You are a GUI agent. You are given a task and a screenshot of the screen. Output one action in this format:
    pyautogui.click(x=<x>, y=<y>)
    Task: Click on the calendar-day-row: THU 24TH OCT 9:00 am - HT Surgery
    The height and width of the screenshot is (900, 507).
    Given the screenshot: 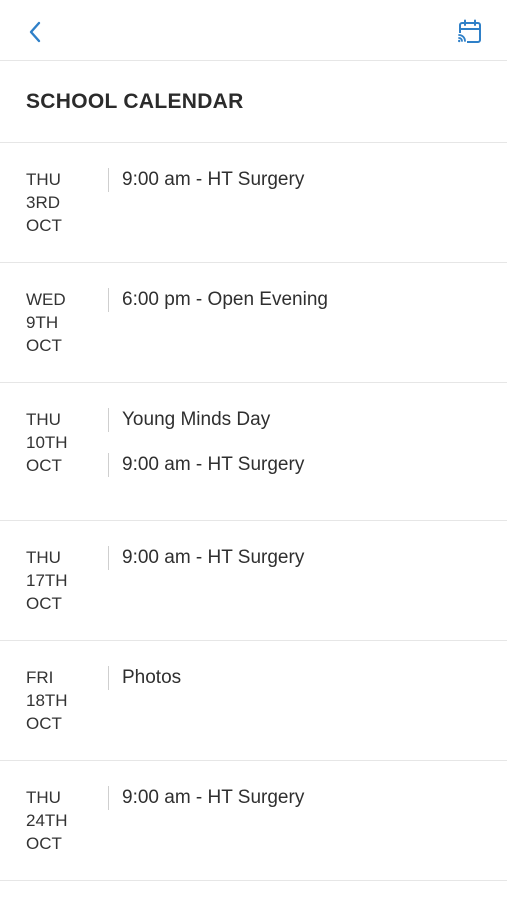 What is the action you would take?
    pyautogui.click(x=253, y=821)
    